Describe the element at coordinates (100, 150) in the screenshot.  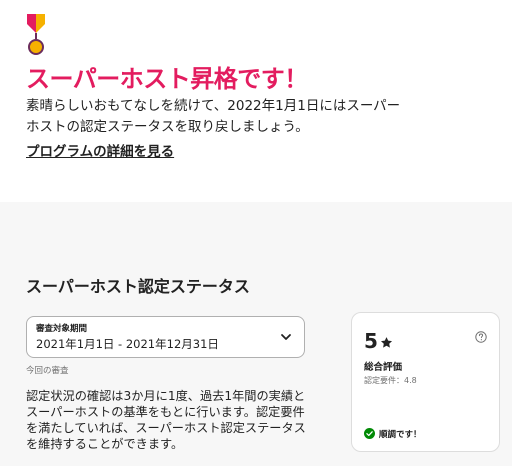
I see `program-details-link: プログラムの詳細を見る` at that location.